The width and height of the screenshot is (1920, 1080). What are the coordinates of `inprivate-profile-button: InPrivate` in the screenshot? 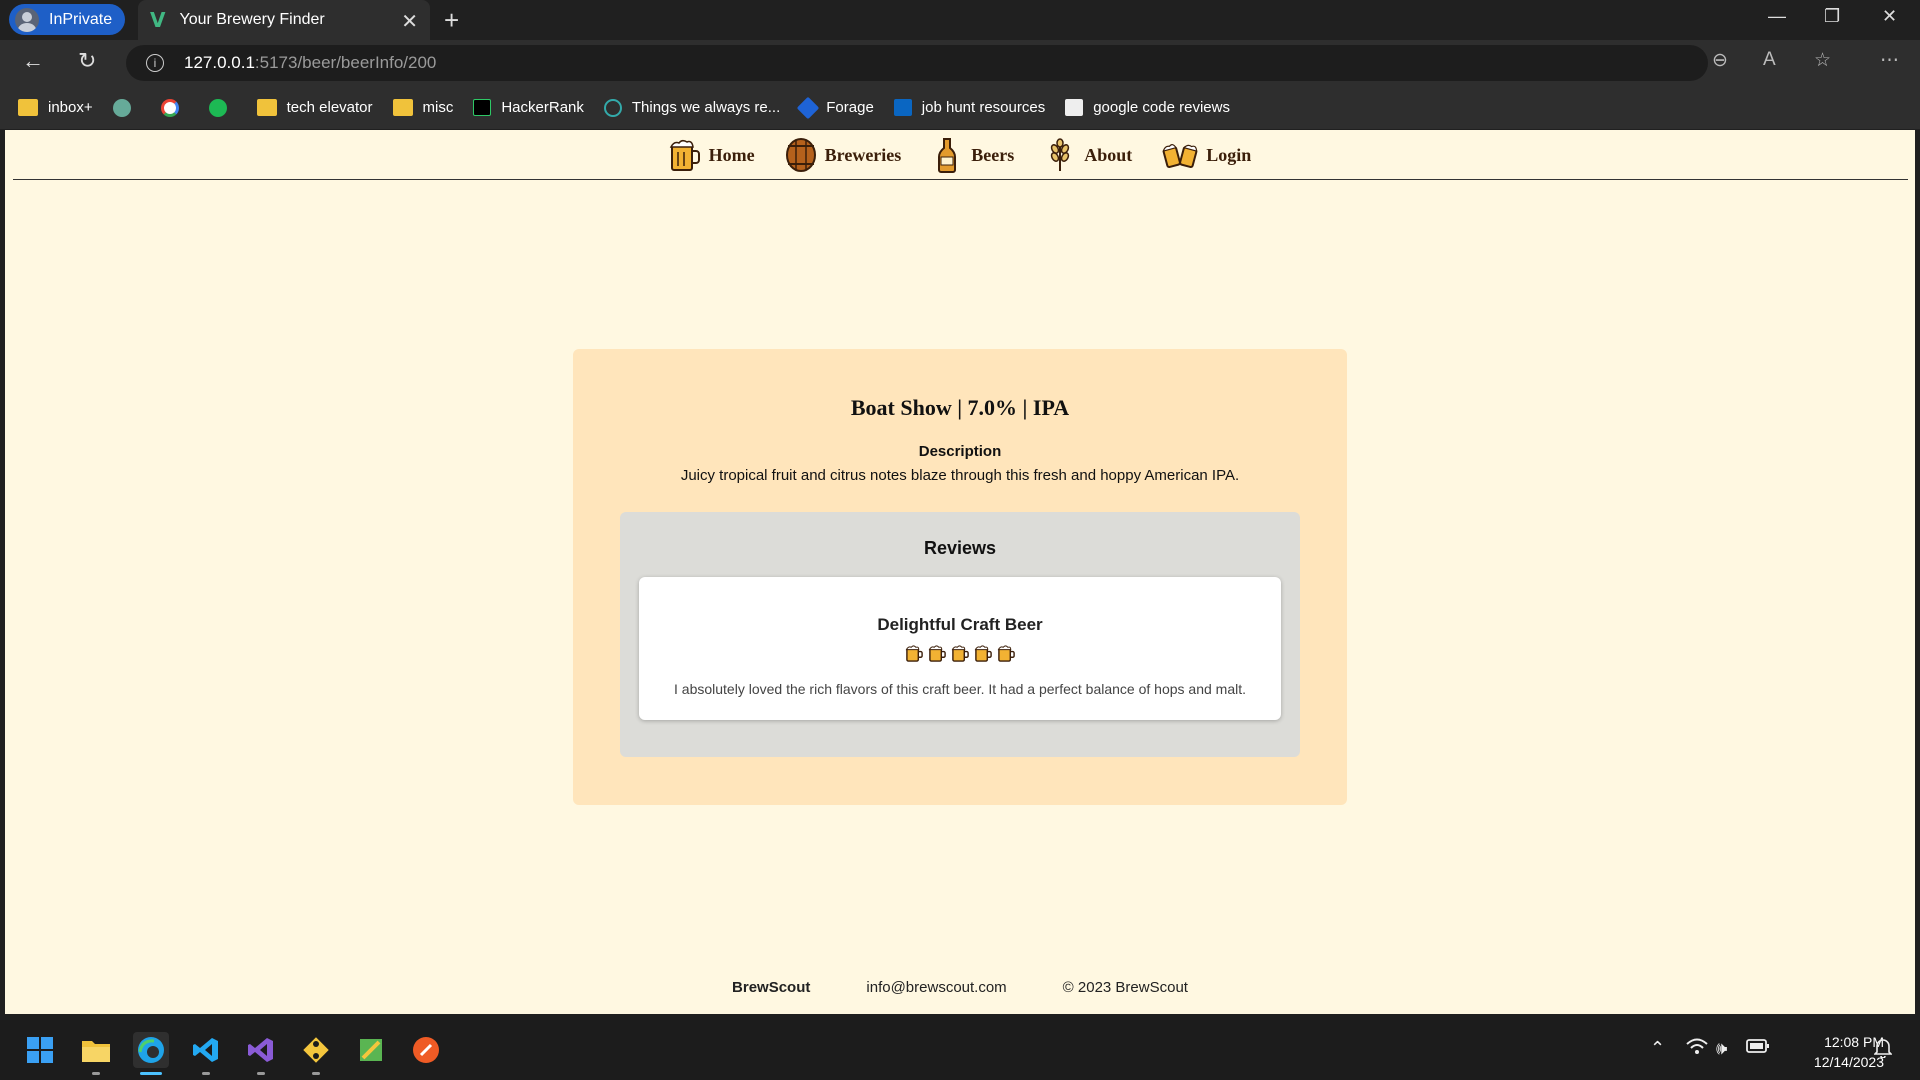 It's located at (67, 19).